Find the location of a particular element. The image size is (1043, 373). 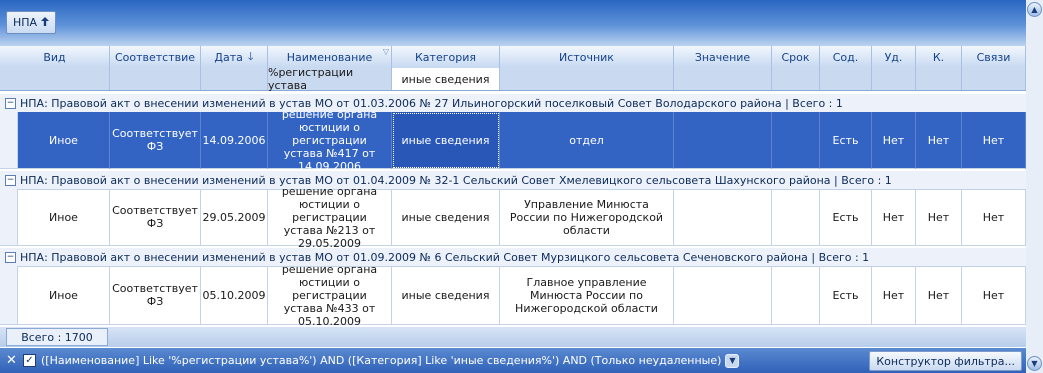

col-header-label: Значение is located at coordinates (722, 57).